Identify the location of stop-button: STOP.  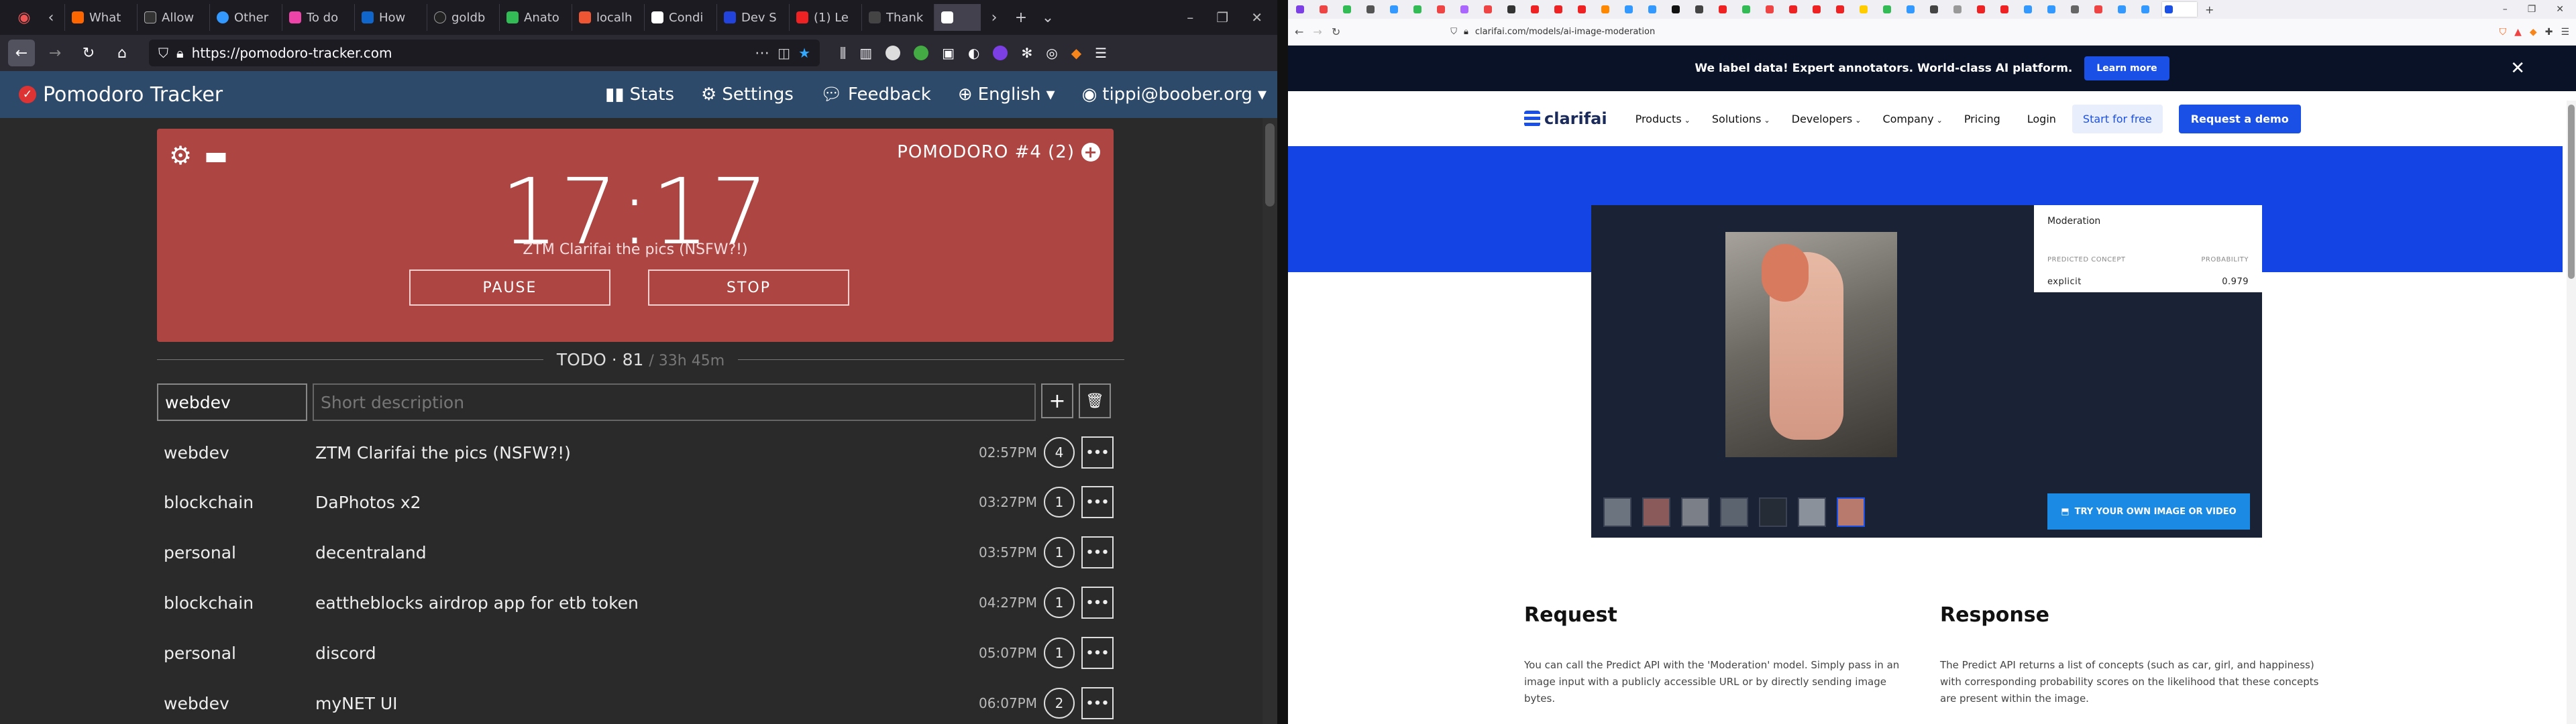
(748, 287).